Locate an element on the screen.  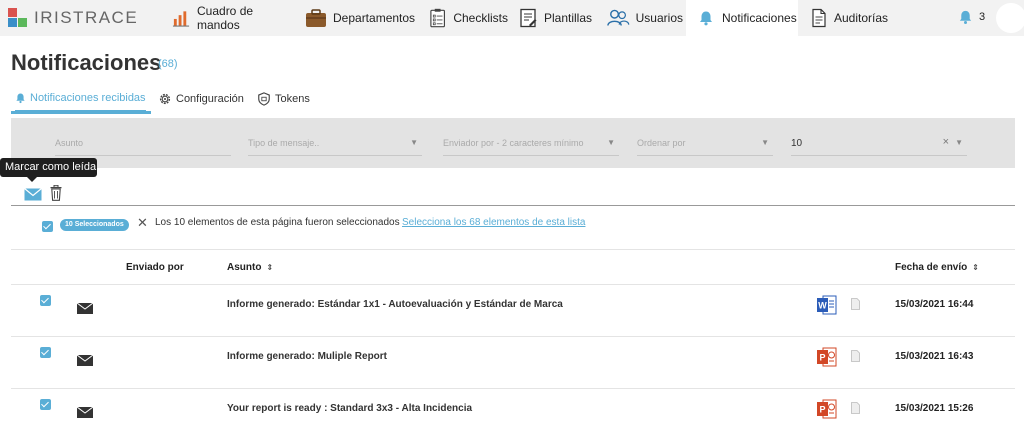
tab-configuracion: Configuración is located at coordinates (201, 99).